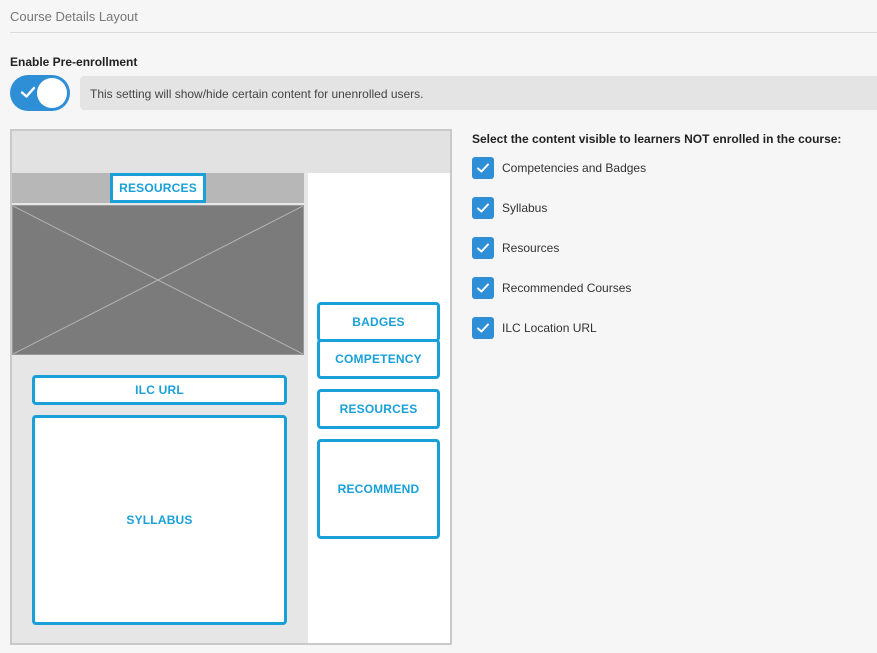 This screenshot has width=877, height=653. I want to click on section-title: Course Details Layout, so click(74, 16).